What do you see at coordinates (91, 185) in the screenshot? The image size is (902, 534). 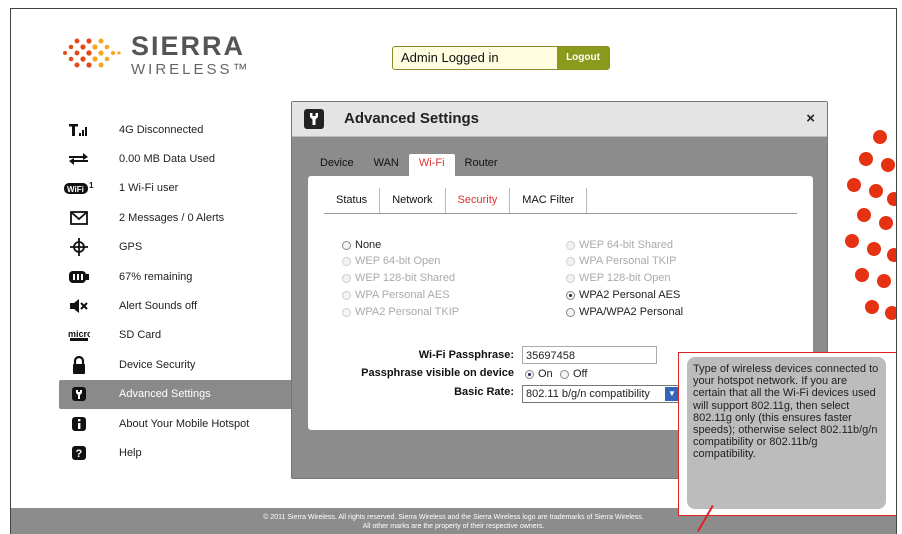 I see `wifi-users-badge: 1` at bounding box center [91, 185].